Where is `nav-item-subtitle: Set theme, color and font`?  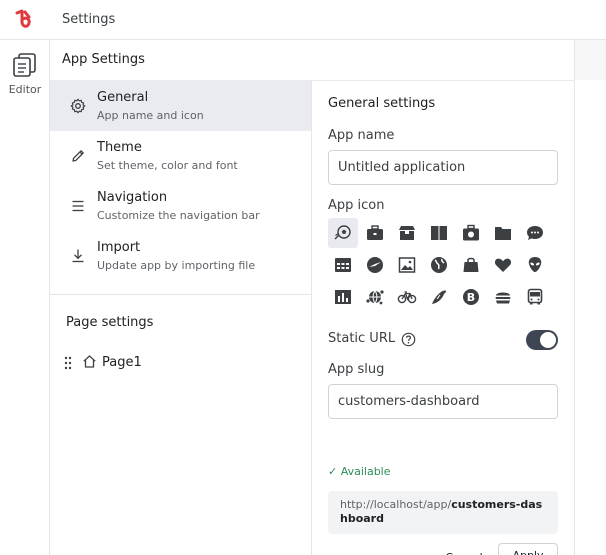
nav-item-subtitle: Set theme, color and font is located at coordinates (167, 165).